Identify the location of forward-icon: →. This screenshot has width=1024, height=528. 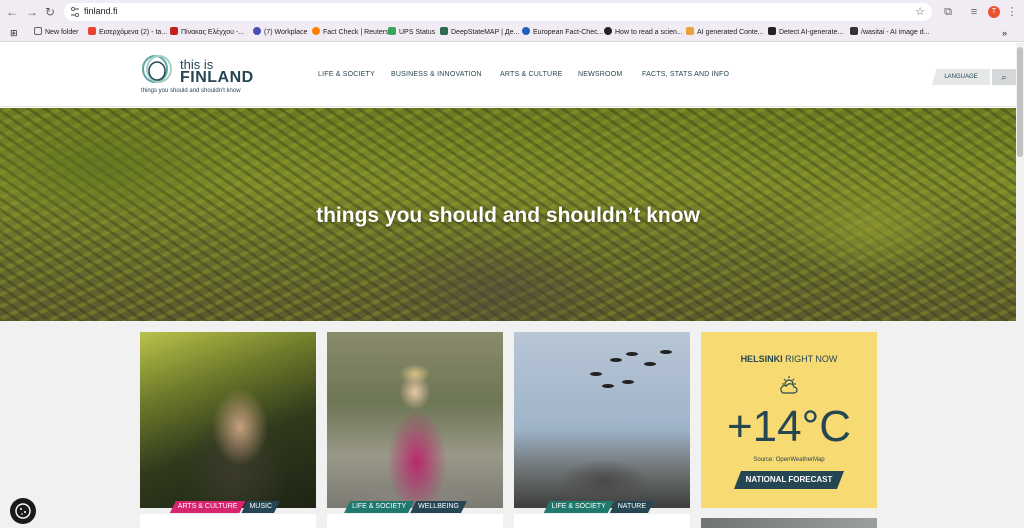
(32, 12).